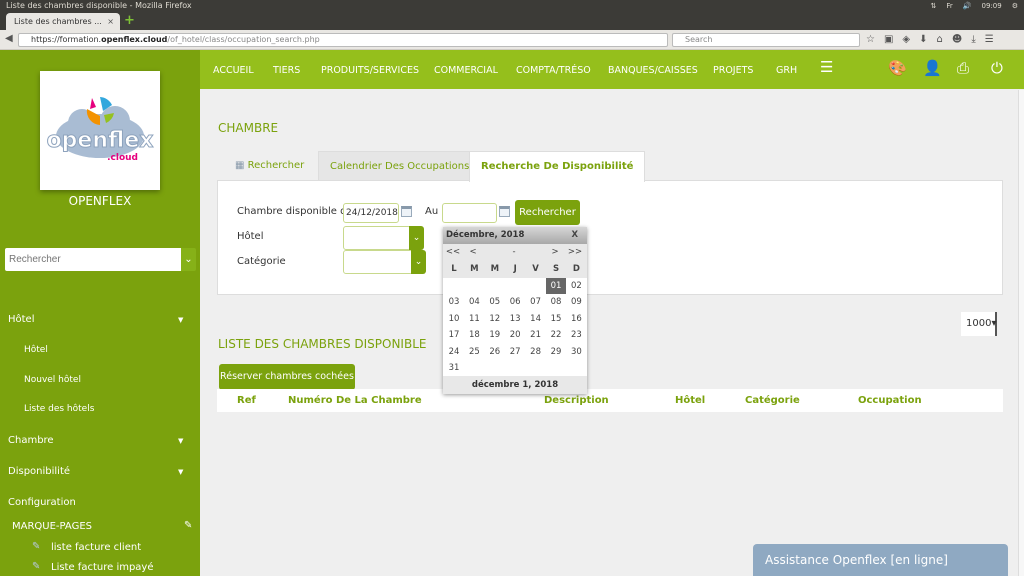 This screenshot has height=576, width=1024. What do you see at coordinates (453, 252) in the screenshot?
I see `prev-year-button: <<` at bounding box center [453, 252].